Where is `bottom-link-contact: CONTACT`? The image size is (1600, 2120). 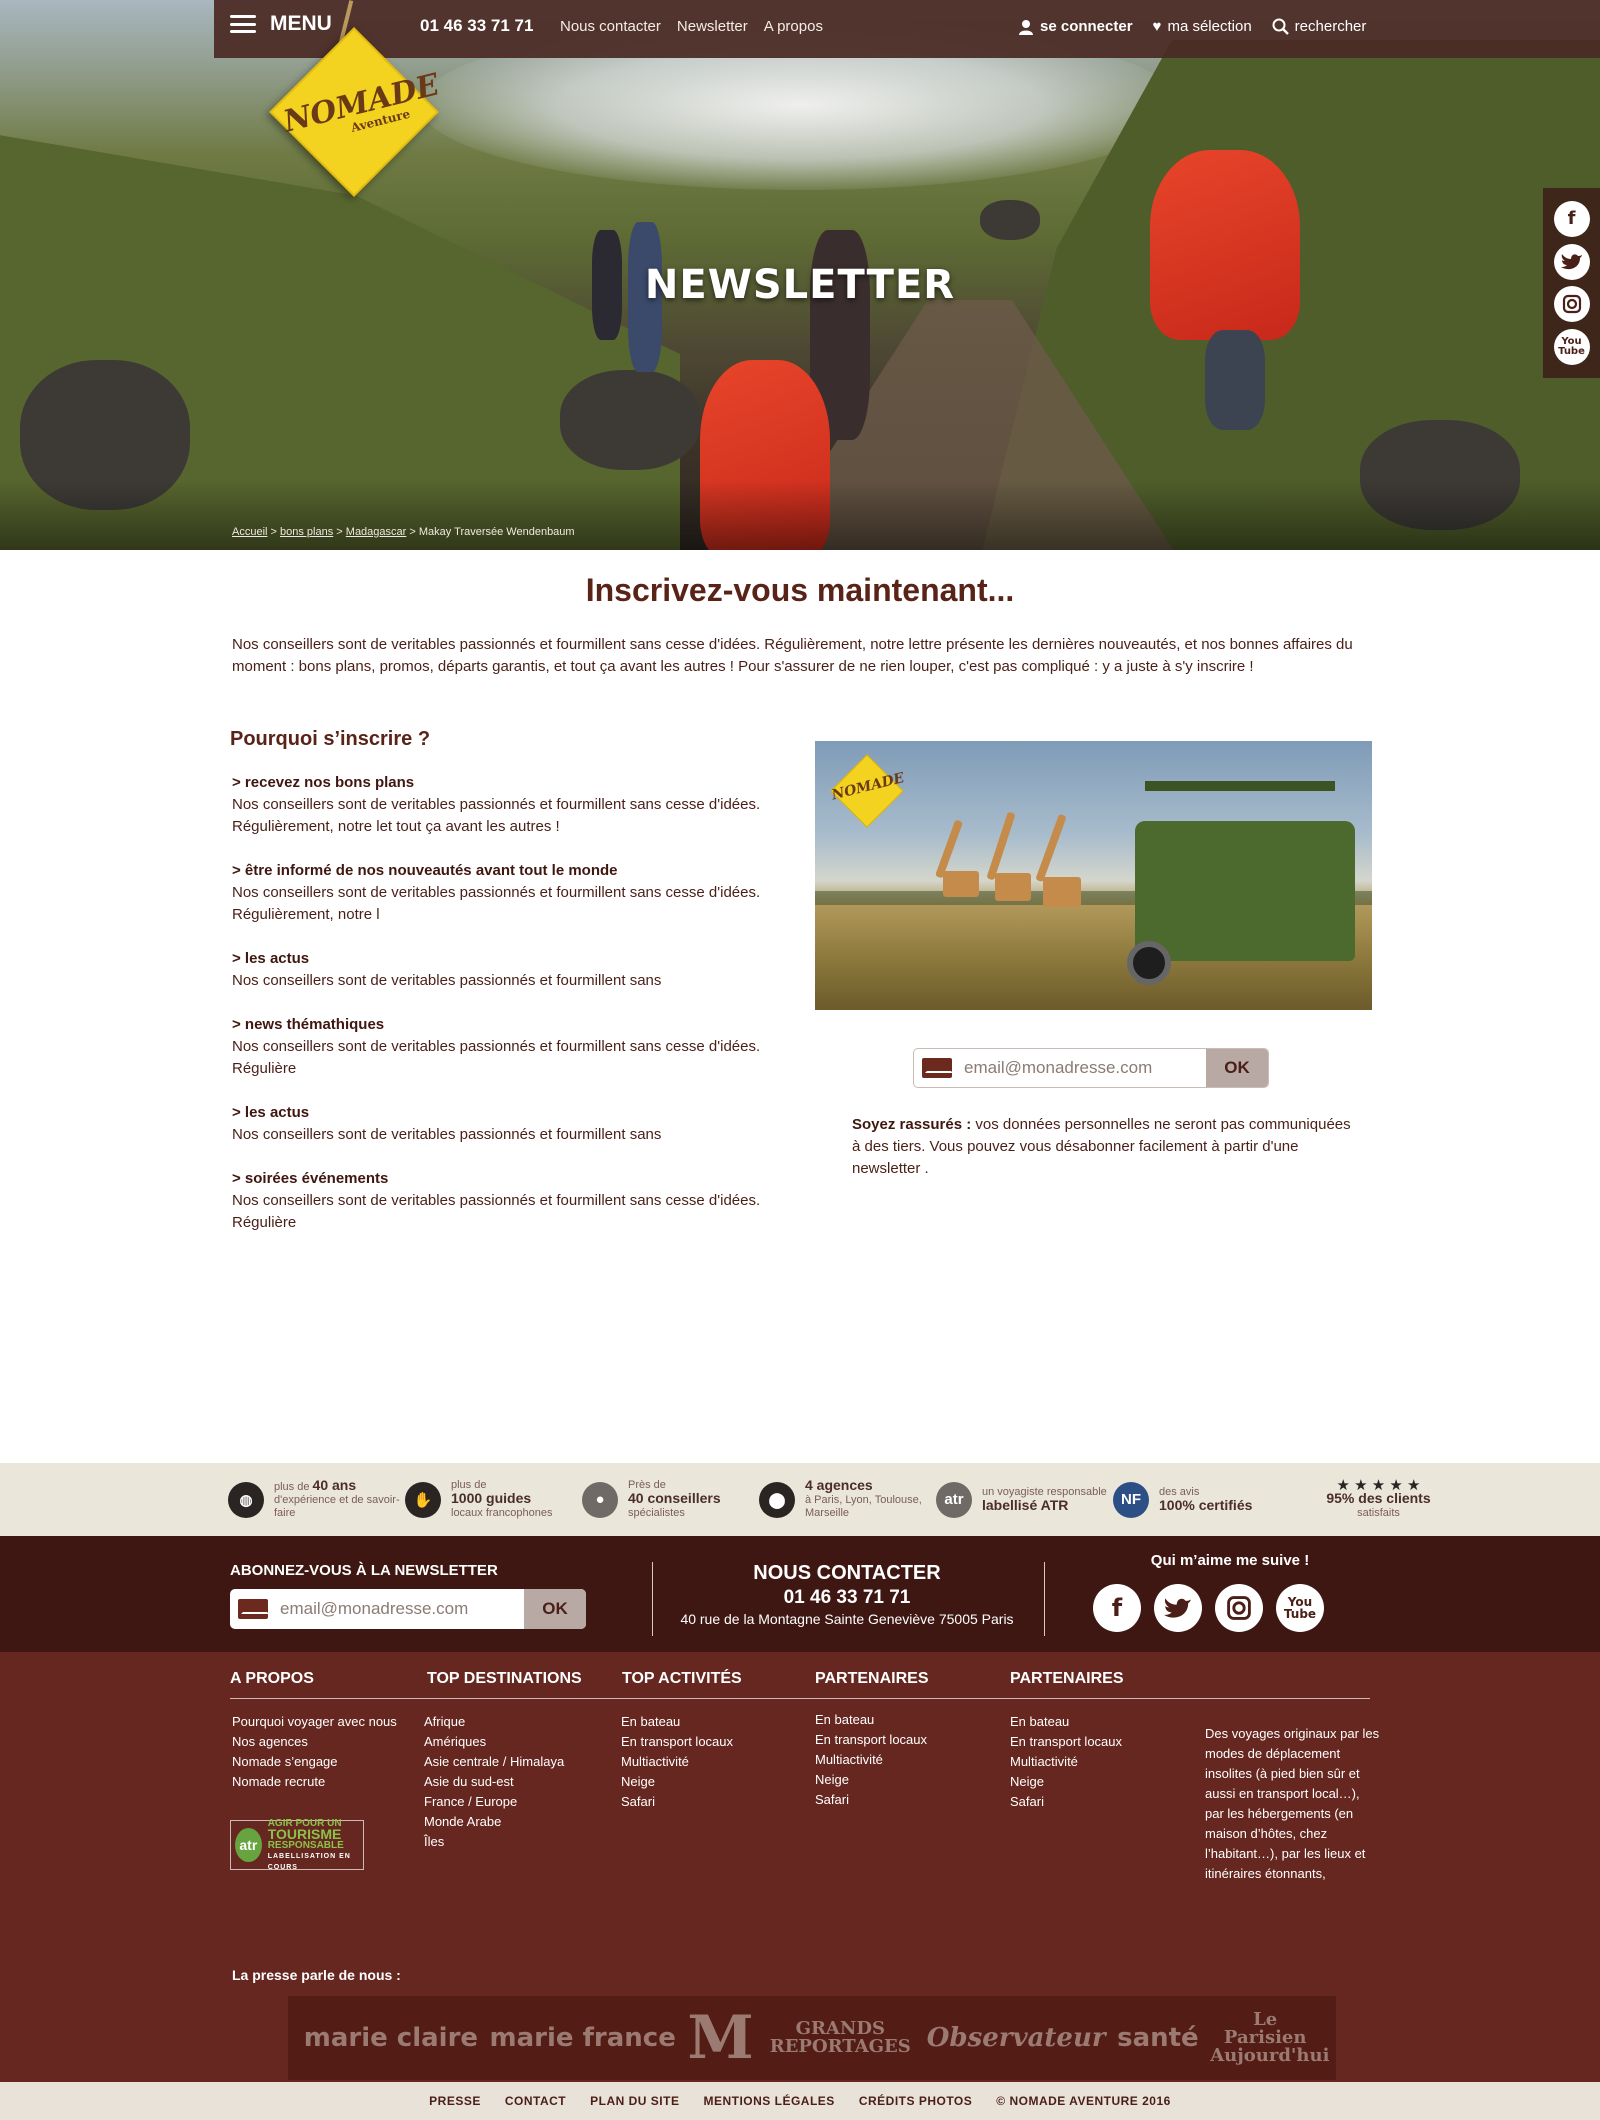 bottom-link-contact: CONTACT is located at coordinates (535, 2101).